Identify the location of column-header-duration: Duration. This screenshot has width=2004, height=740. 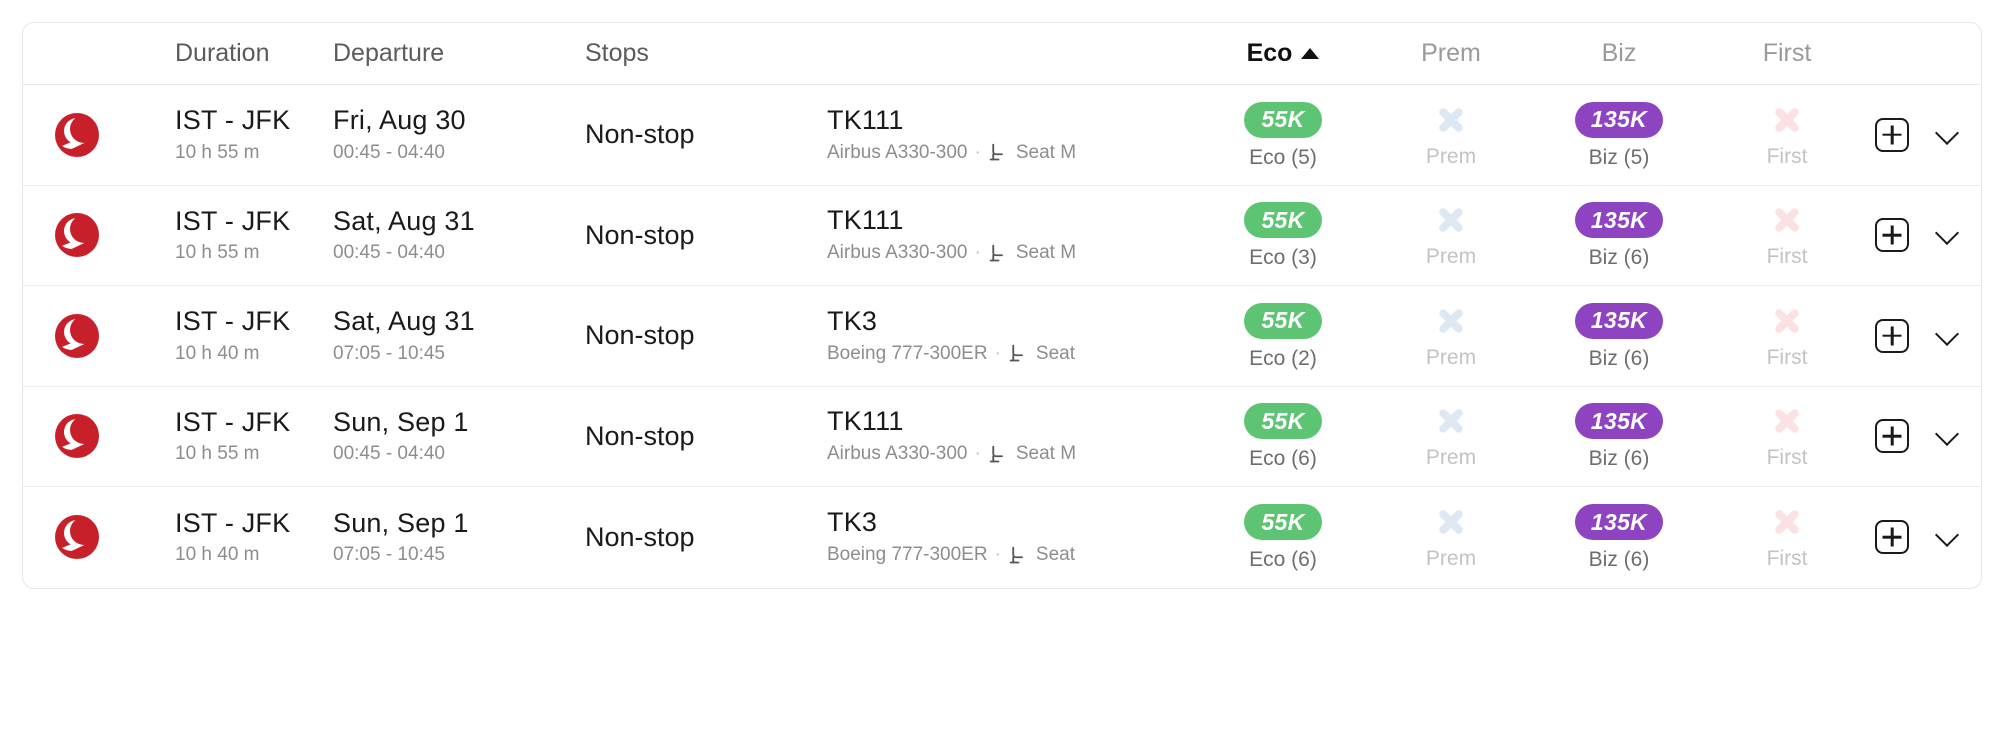
(231, 53).